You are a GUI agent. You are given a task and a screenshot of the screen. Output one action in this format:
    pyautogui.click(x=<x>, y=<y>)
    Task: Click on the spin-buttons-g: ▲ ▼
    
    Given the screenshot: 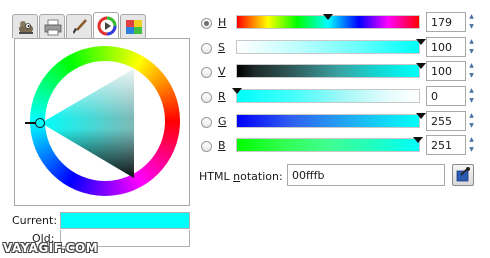 What is the action you would take?
    pyautogui.click(x=471, y=121)
    